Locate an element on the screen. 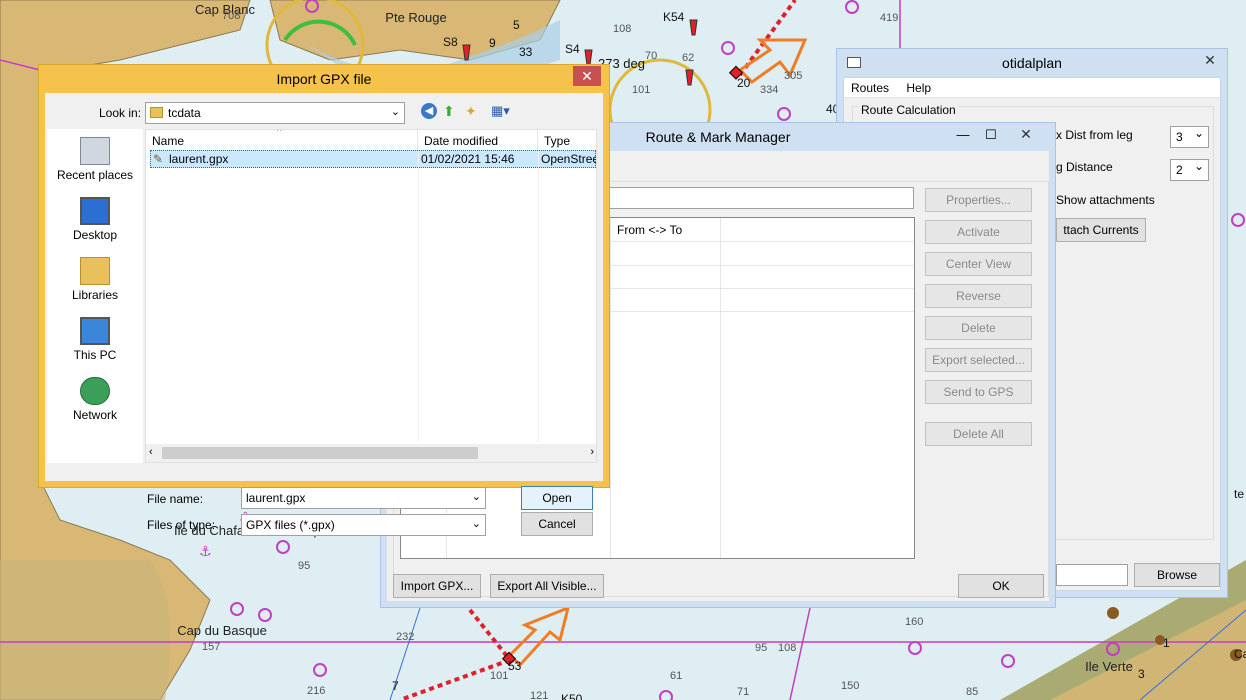 The width and height of the screenshot is (1246, 700). activate-button: Activate is located at coordinates (978, 232).